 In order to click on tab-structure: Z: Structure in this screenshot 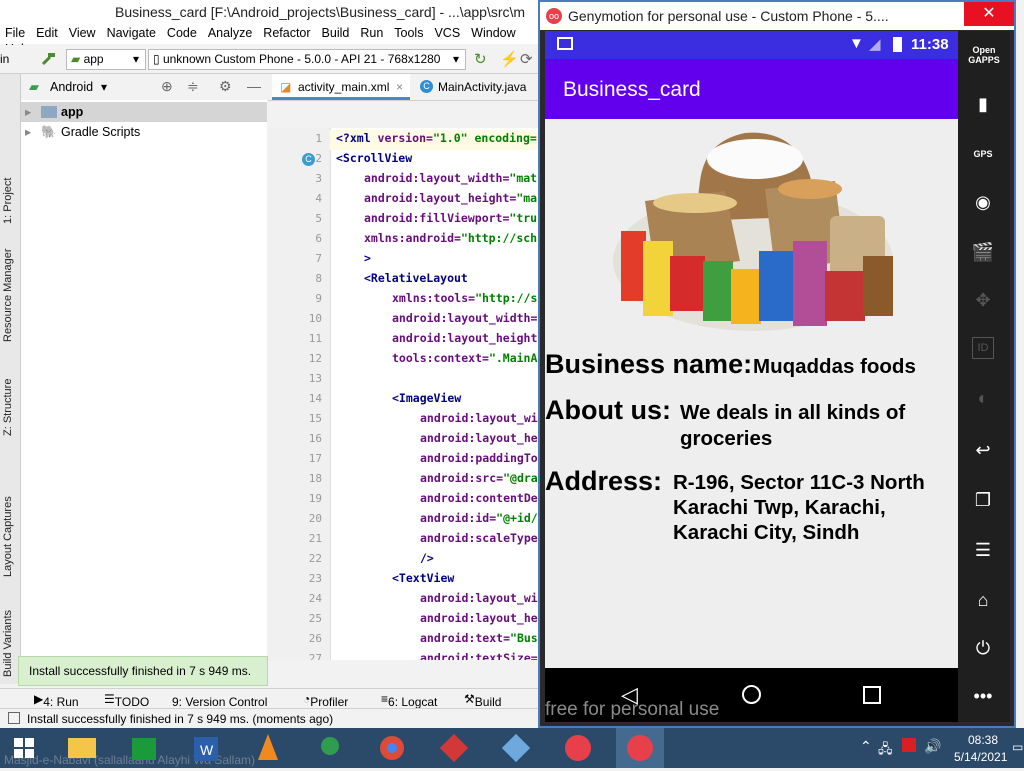, I will do `click(8, 407)`.